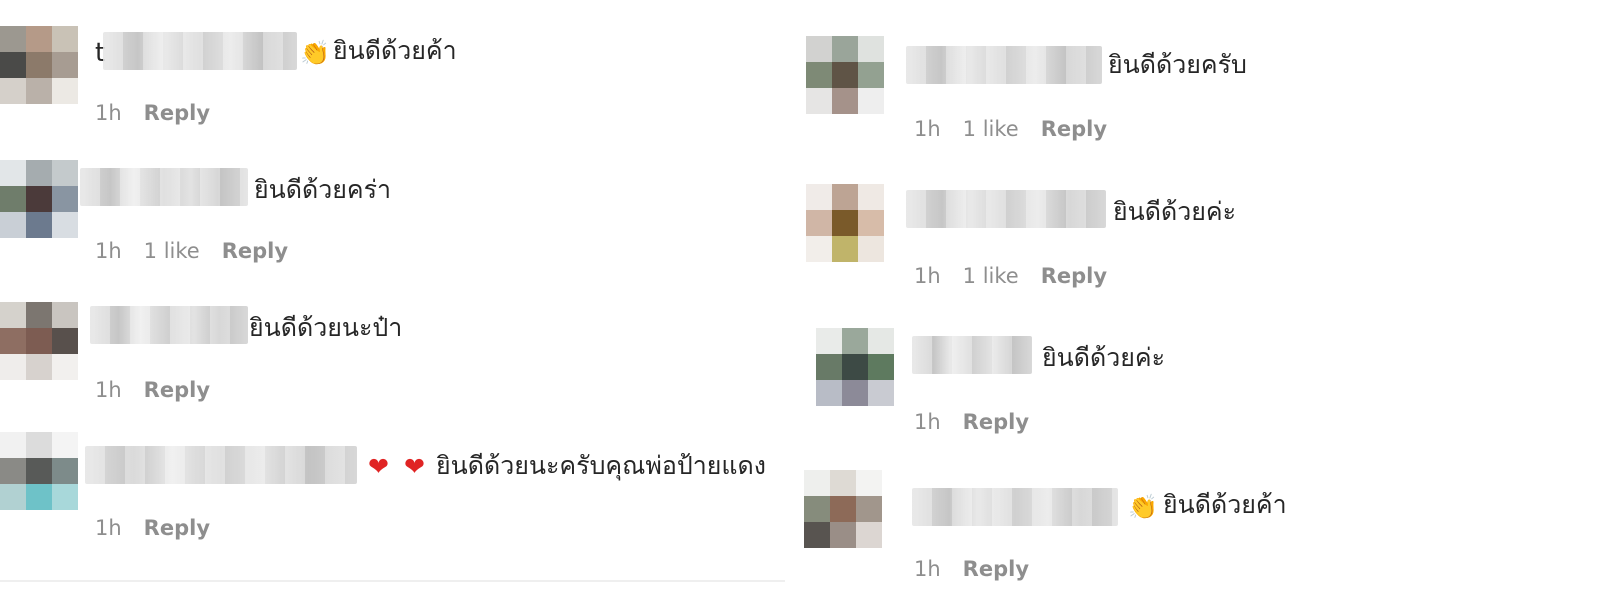 Image resolution: width=1600 pixels, height=600 pixels. Describe the element at coordinates (326, 327) in the screenshot. I see `comment-text: ยินดีด้วยนะป๋า` at that location.